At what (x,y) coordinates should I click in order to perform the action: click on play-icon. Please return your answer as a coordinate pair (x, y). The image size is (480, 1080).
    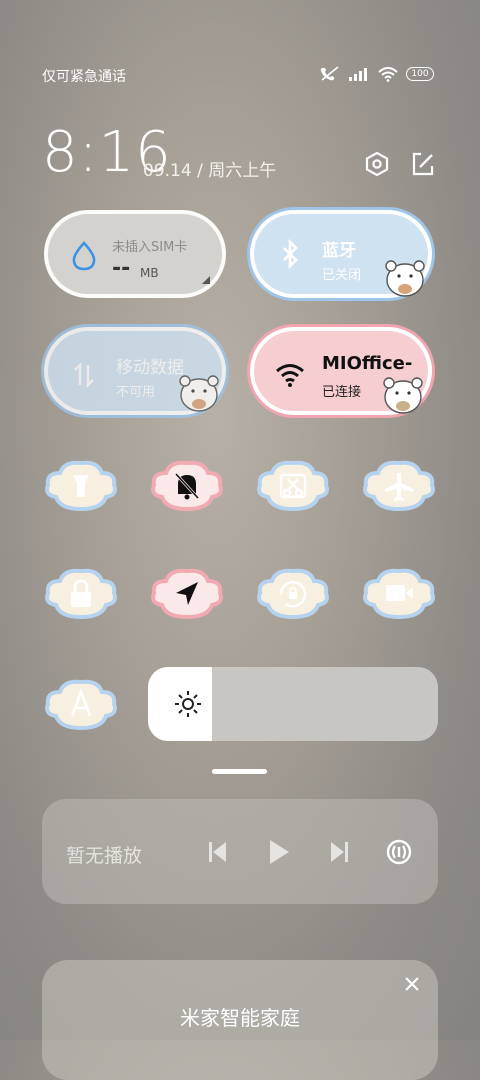
    Looking at the image, I should click on (279, 852).